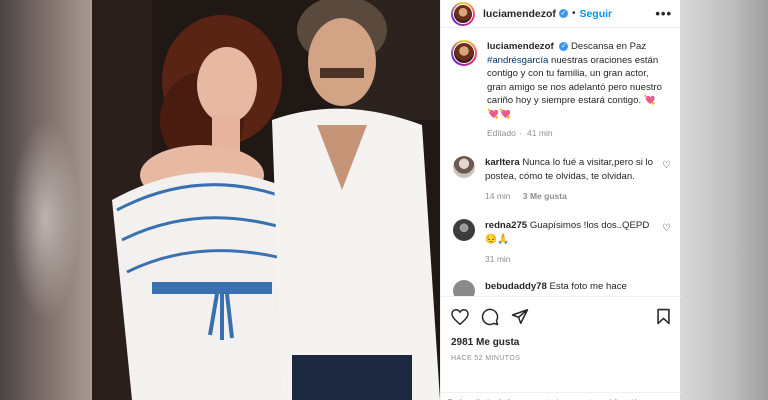 Image resolution: width=768 pixels, height=400 pixels. What do you see at coordinates (485, 342) in the screenshot?
I see `likes-count: 2981 Me gusta` at bounding box center [485, 342].